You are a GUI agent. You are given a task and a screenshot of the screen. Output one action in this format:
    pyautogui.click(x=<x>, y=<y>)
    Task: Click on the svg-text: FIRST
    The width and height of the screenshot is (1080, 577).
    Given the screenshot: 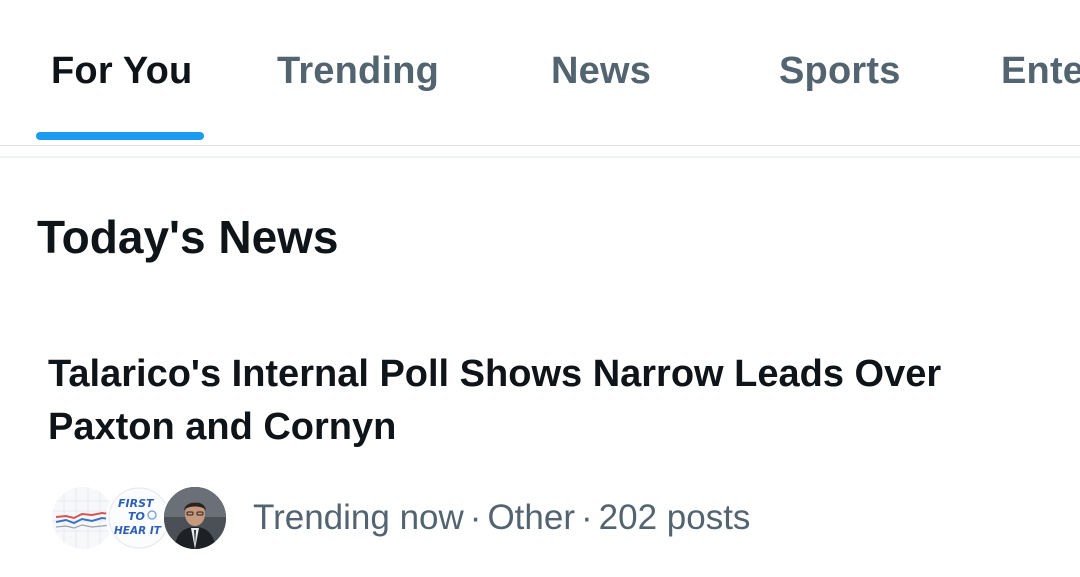 What is the action you would take?
    pyautogui.click(x=136, y=503)
    